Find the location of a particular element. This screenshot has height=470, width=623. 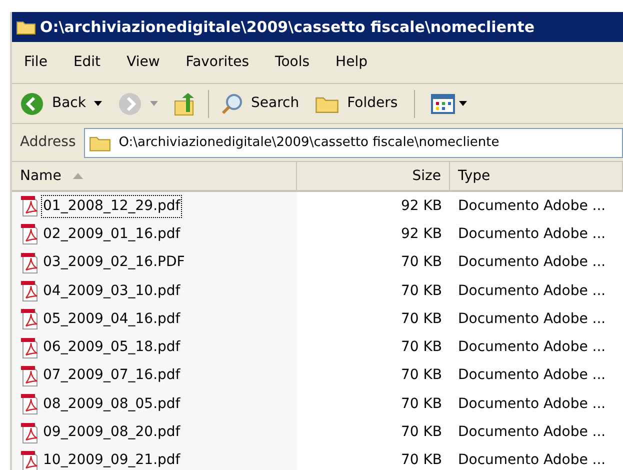

address-field: O:\archiviazionedigitale\2009\cassetto fiscale\nomecliente is located at coordinates (353, 143).